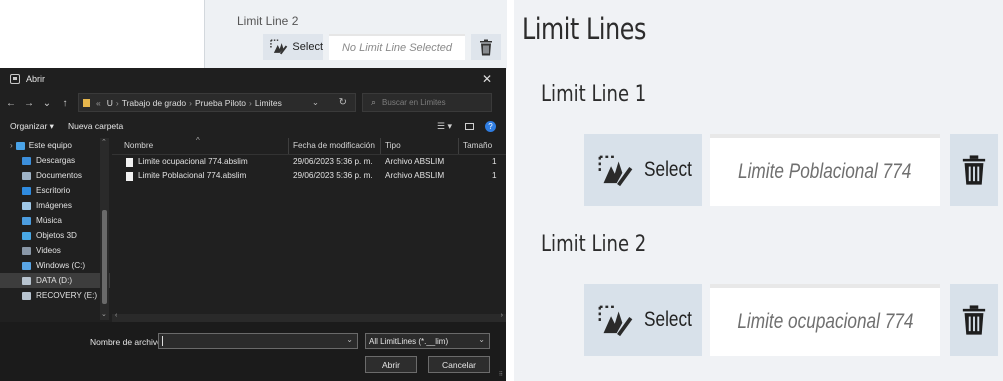  I want to click on limit-line-value: Limite ocupacional 774, so click(825, 321).